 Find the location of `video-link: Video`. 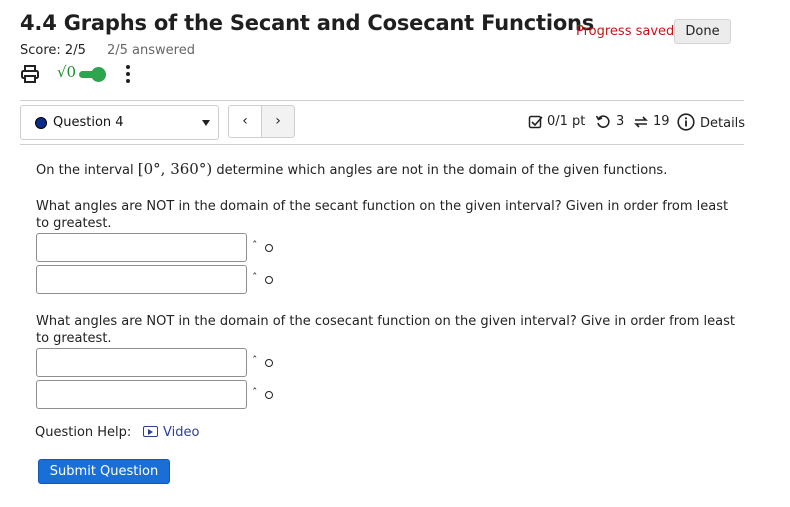

video-link: Video is located at coordinates (171, 432).